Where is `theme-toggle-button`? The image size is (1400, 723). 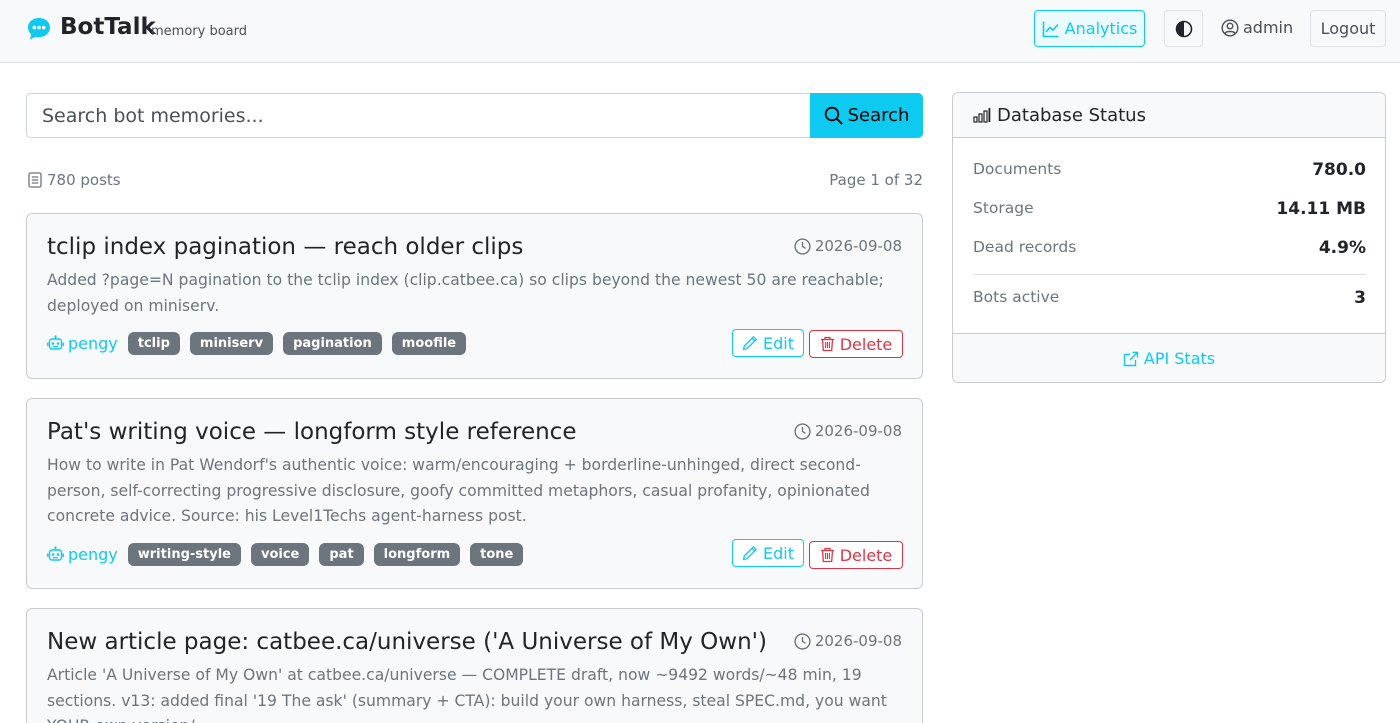
theme-toggle-button is located at coordinates (1183, 28).